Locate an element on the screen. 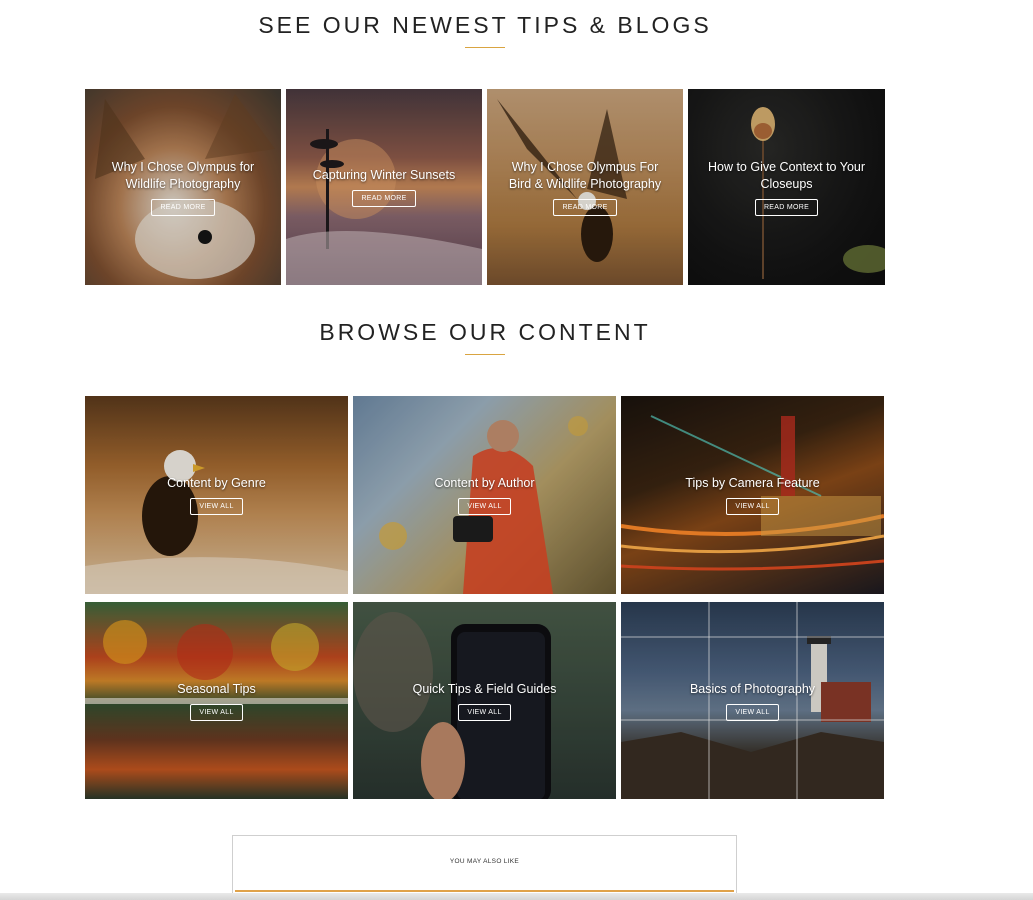 The image size is (1033, 900). category-card-title: Tips by Camera Feature is located at coordinates (752, 483).